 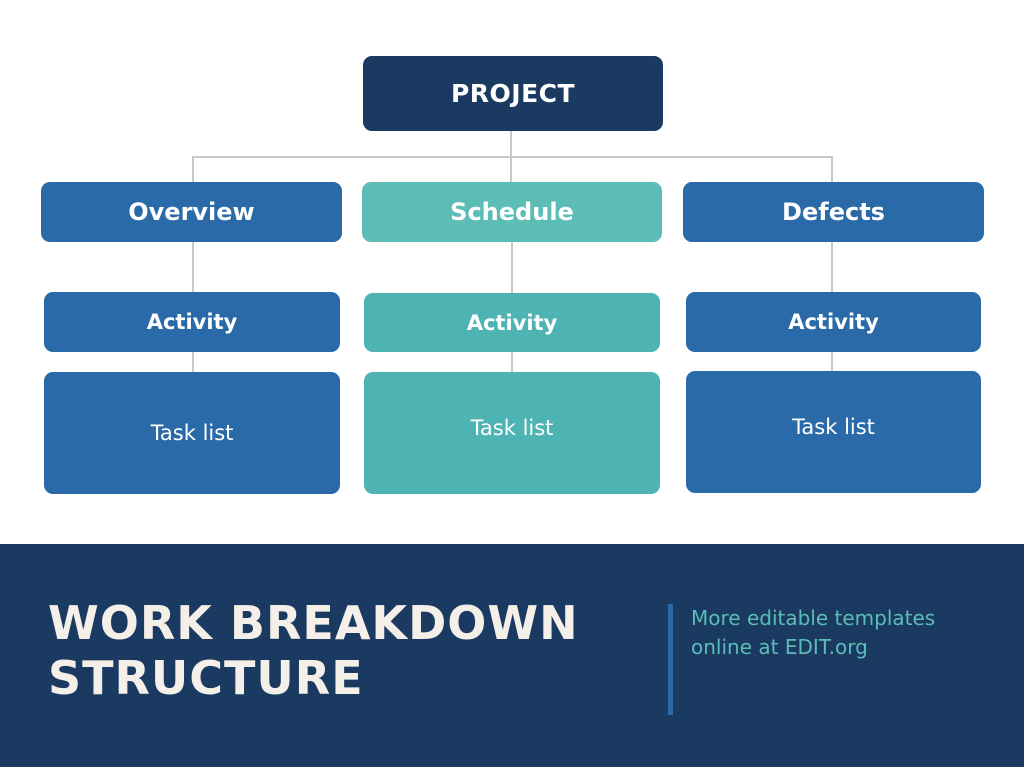 I want to click on banner-title-line-1: WORK BREAKDOWN, so click(x=313, y=623).